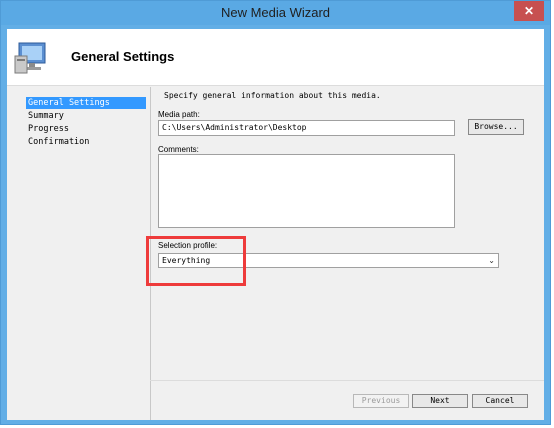 Image resolution: width=554 pixels, height=428 pixels. Describe the element at coordinates (123, 56) in the screenshot. I see `page-title: General Settings` at that location.